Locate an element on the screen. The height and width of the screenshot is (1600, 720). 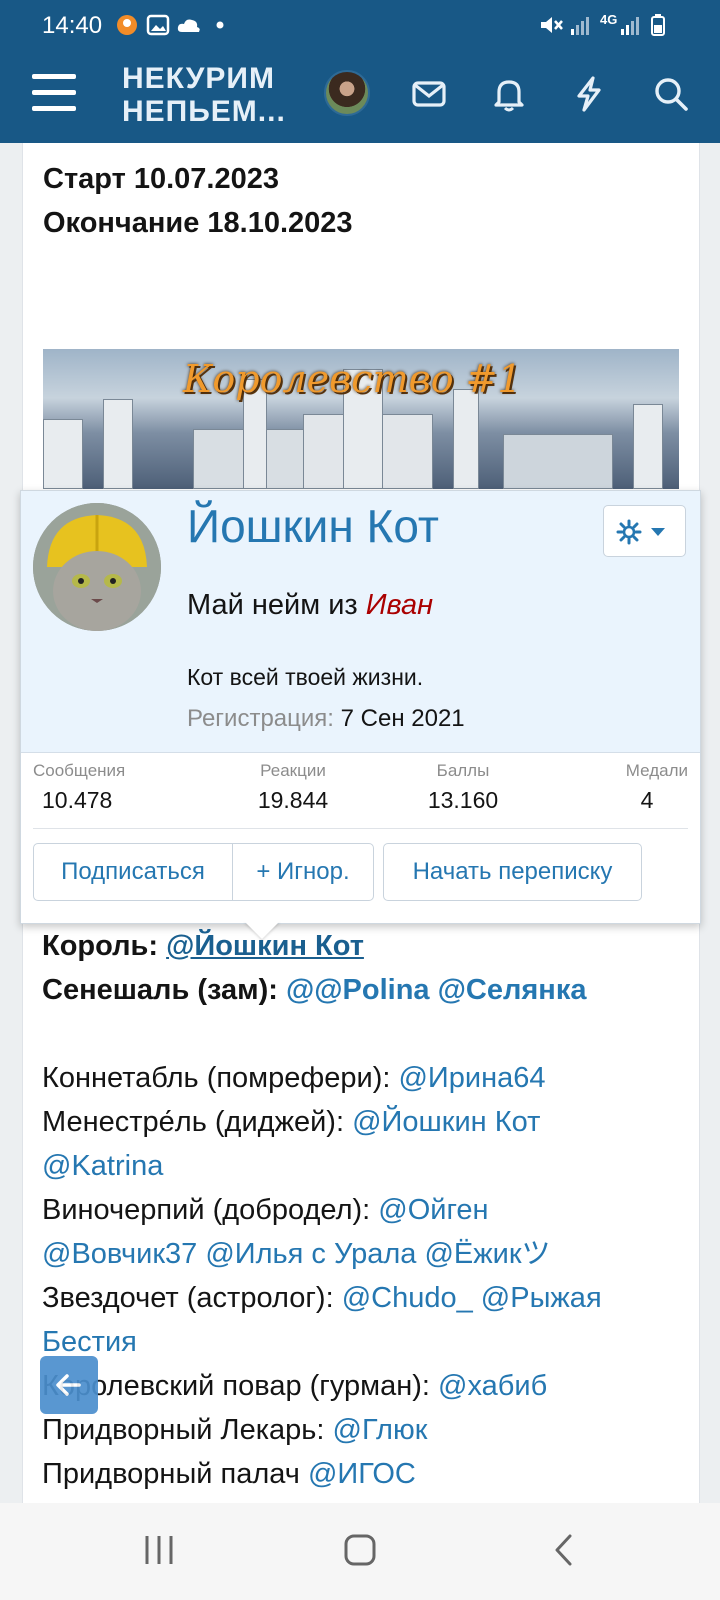
role-king: Король: @Йошкин Кот is located at coordinates (203, 946).